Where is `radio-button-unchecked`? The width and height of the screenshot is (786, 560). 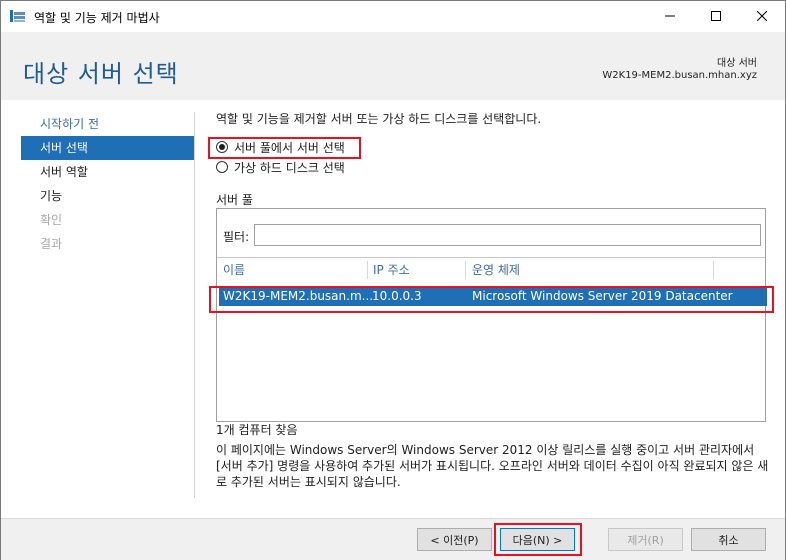
radio-button-unchecked is located at coordinates (222, 167).